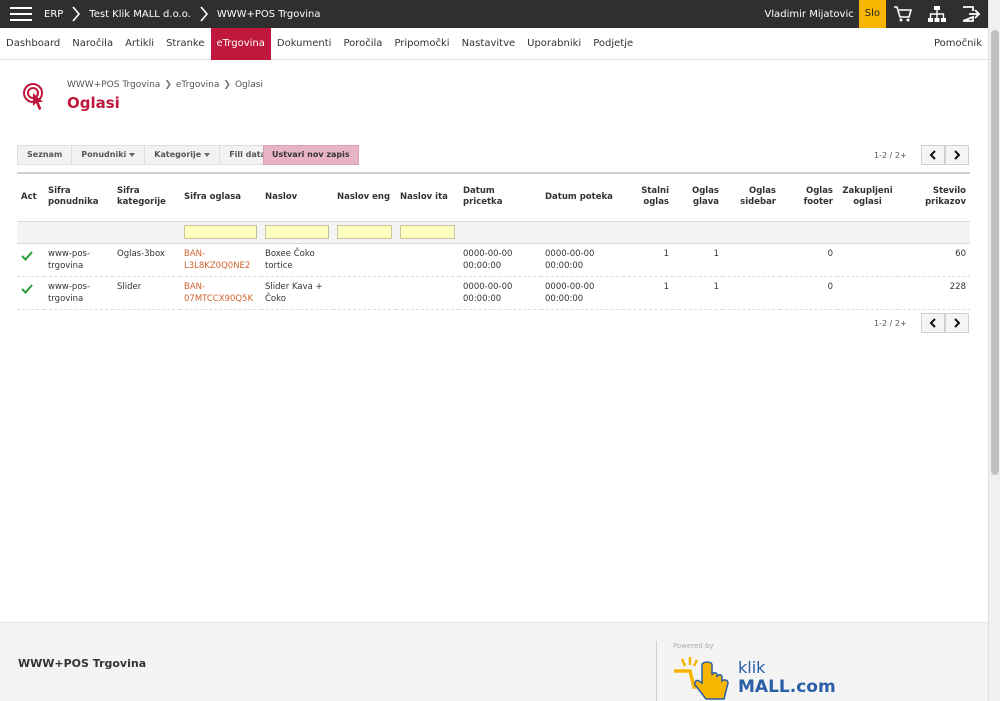 Image resolution: width=1000 pixels, height=701 pixels. I want to click on kategorije-dropdown: Kategorije, so click(182, 155).